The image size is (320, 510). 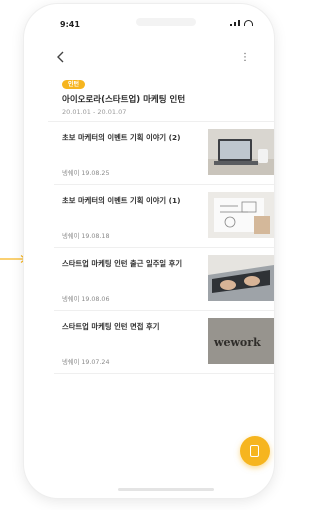 I want to click on article-meta: 넹쉐이 19.08.18, so click(x=85, y=235).